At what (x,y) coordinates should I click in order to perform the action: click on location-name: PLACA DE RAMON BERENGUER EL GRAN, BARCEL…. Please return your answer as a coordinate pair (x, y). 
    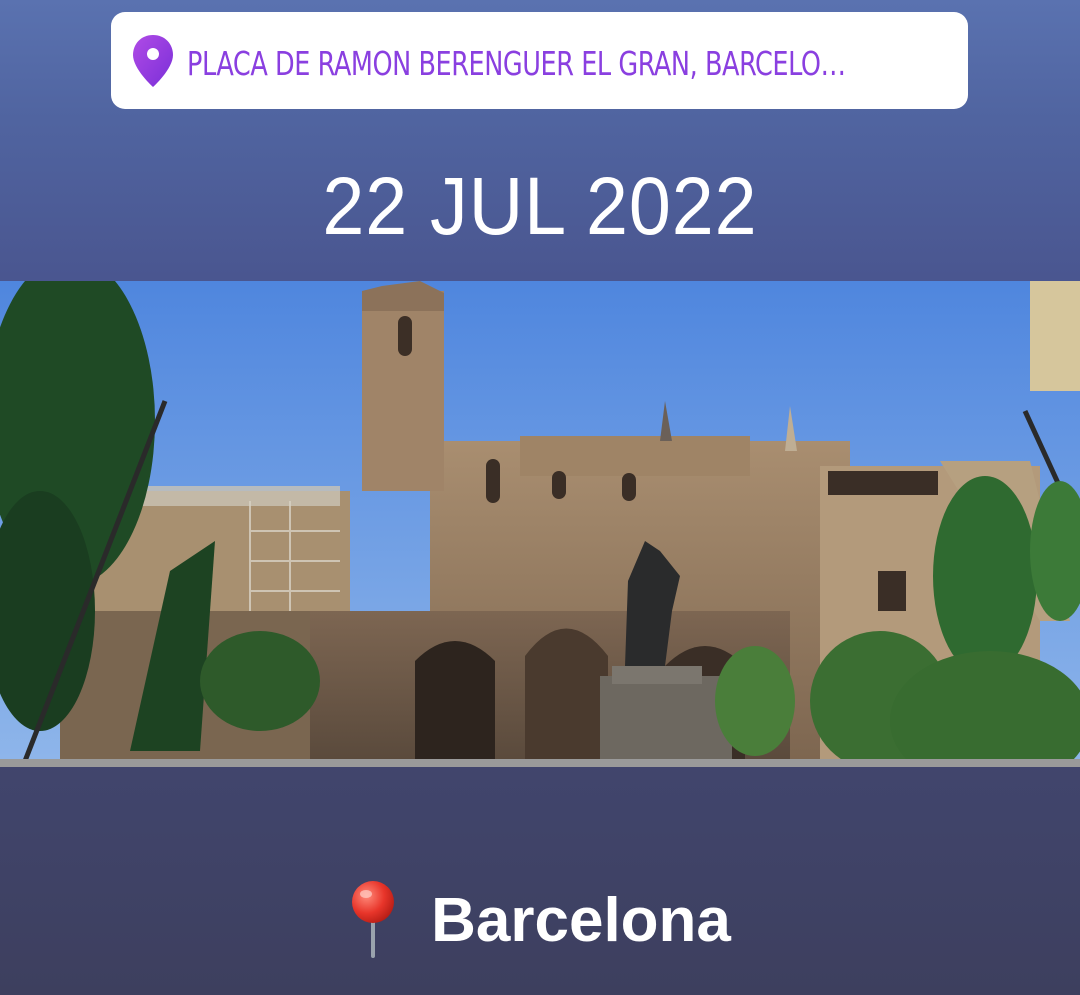
    Looking at the image, I should click on (518, 63).